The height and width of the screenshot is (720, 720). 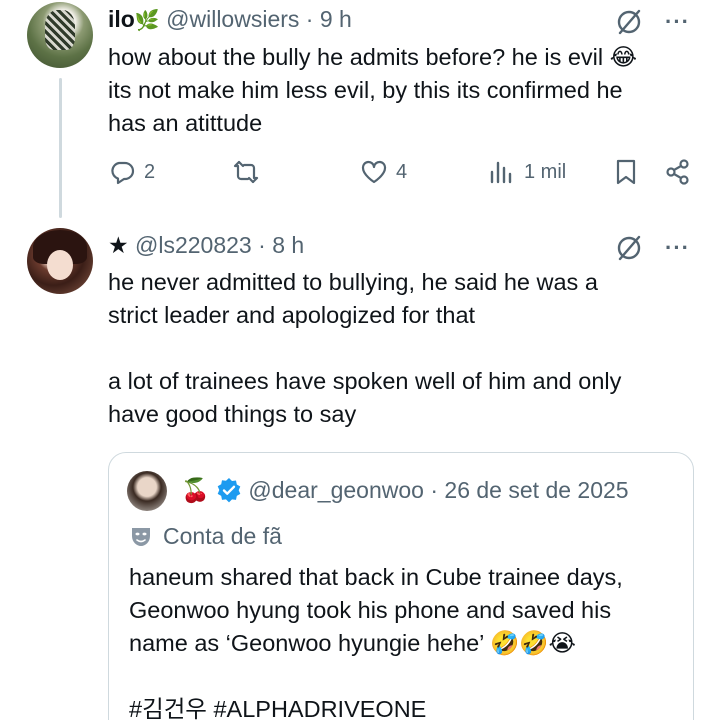 What do you see at coordinates (336, 19) in the screenshot?
I see `timestamp: 9 h` at bounding box center [336, 19].